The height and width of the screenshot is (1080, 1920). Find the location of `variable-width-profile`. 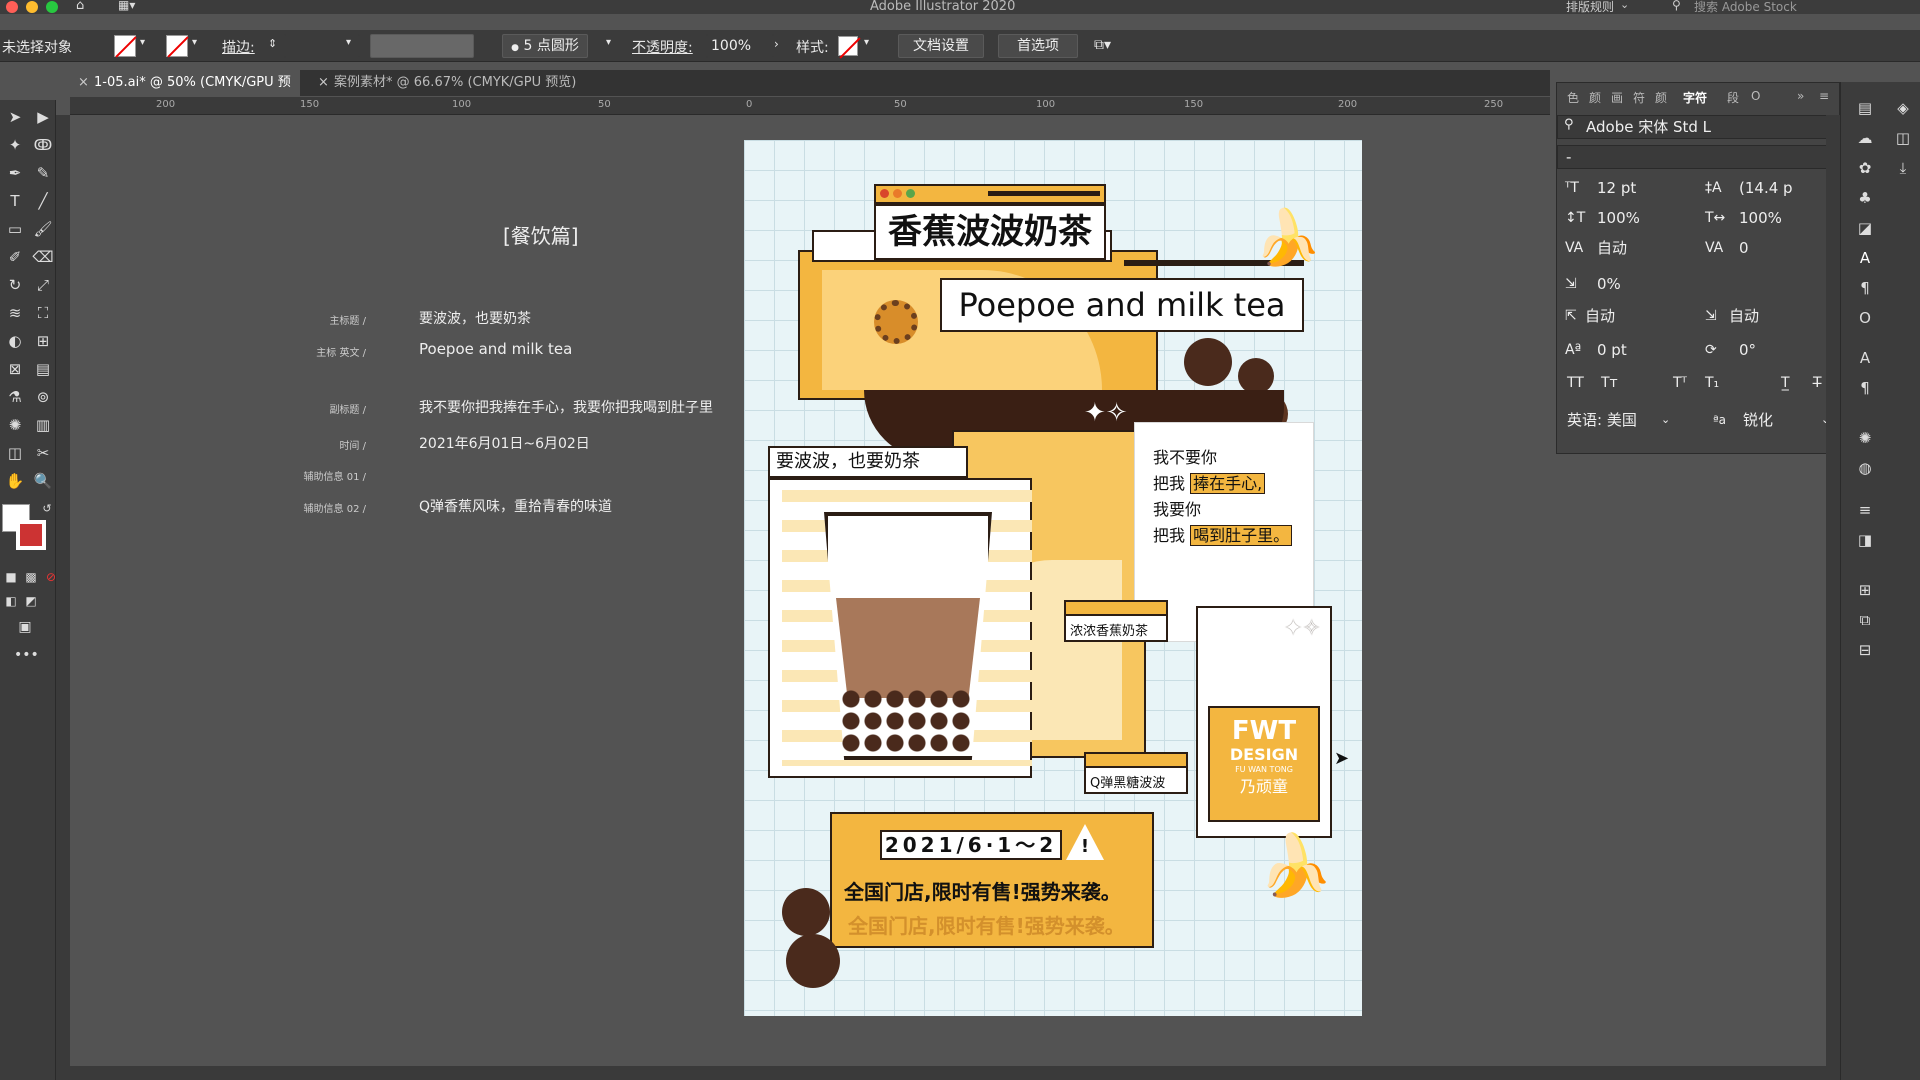

variable-width-profile is located at coordinates (422, 46).